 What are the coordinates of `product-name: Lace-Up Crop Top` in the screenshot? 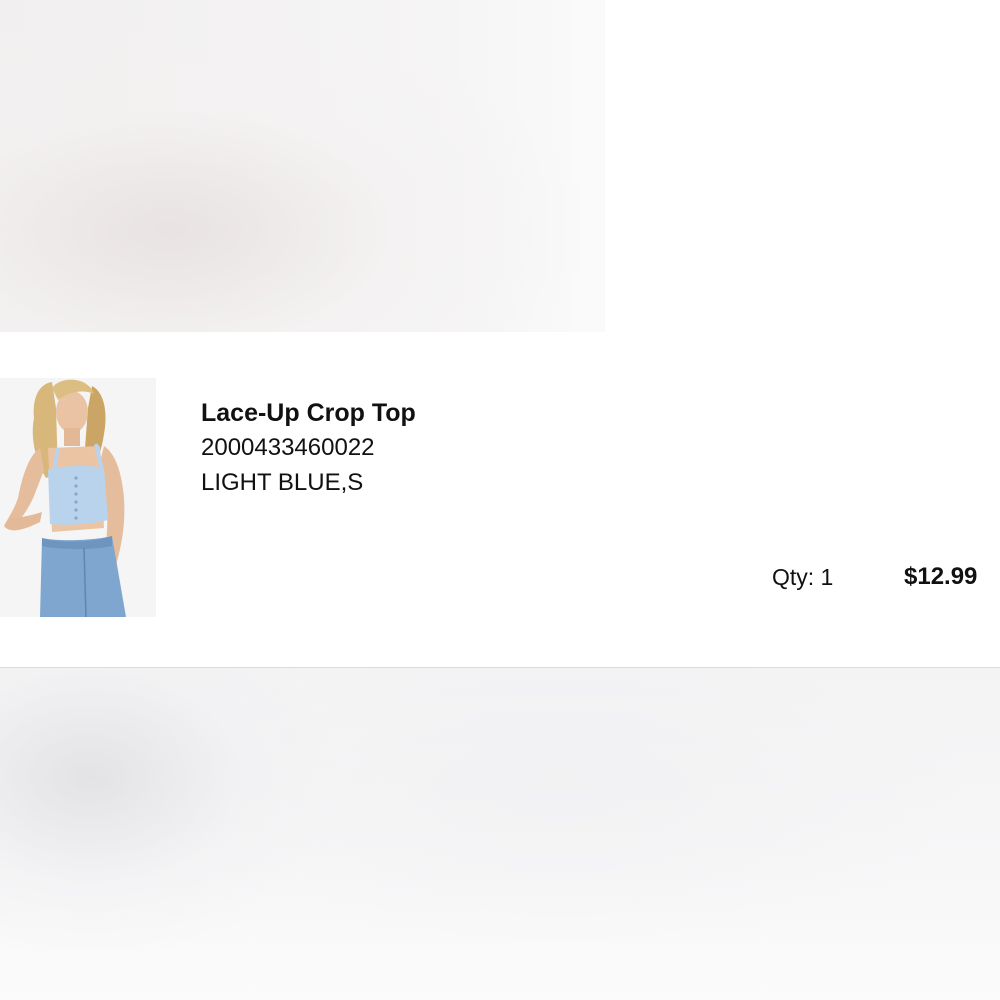 It's located at (308, 413).